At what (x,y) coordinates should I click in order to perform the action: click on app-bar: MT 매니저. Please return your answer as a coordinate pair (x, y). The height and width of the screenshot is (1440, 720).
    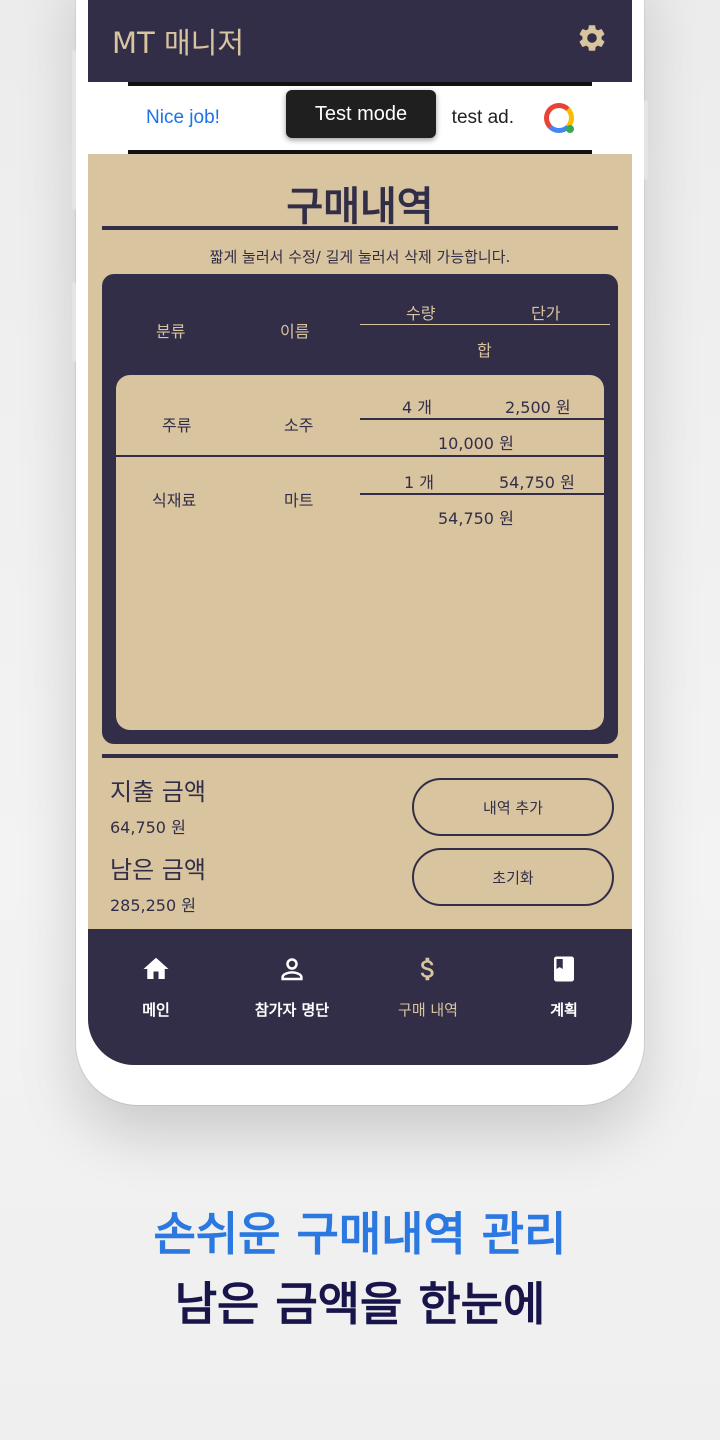
    Looking at the image, I should click on (360, 41).